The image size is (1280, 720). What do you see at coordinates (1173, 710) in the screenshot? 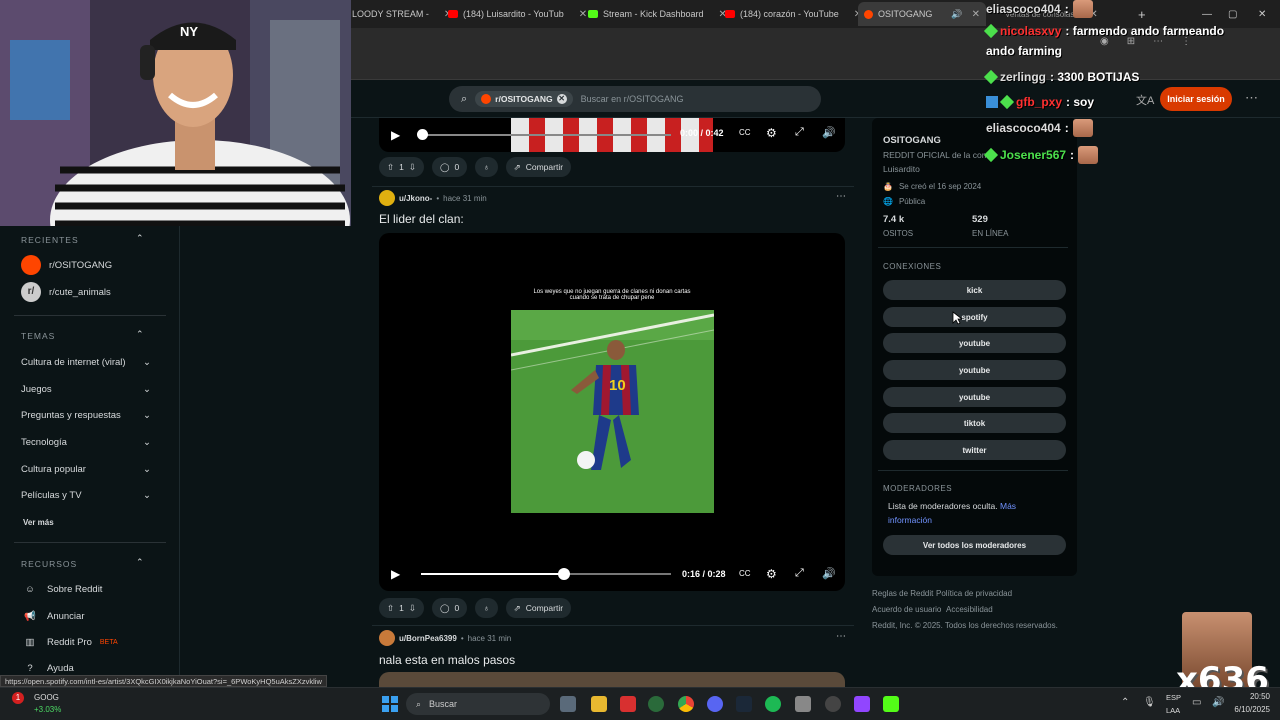
I see `language-indicator: LAA` at bounding box center [1173, 710].